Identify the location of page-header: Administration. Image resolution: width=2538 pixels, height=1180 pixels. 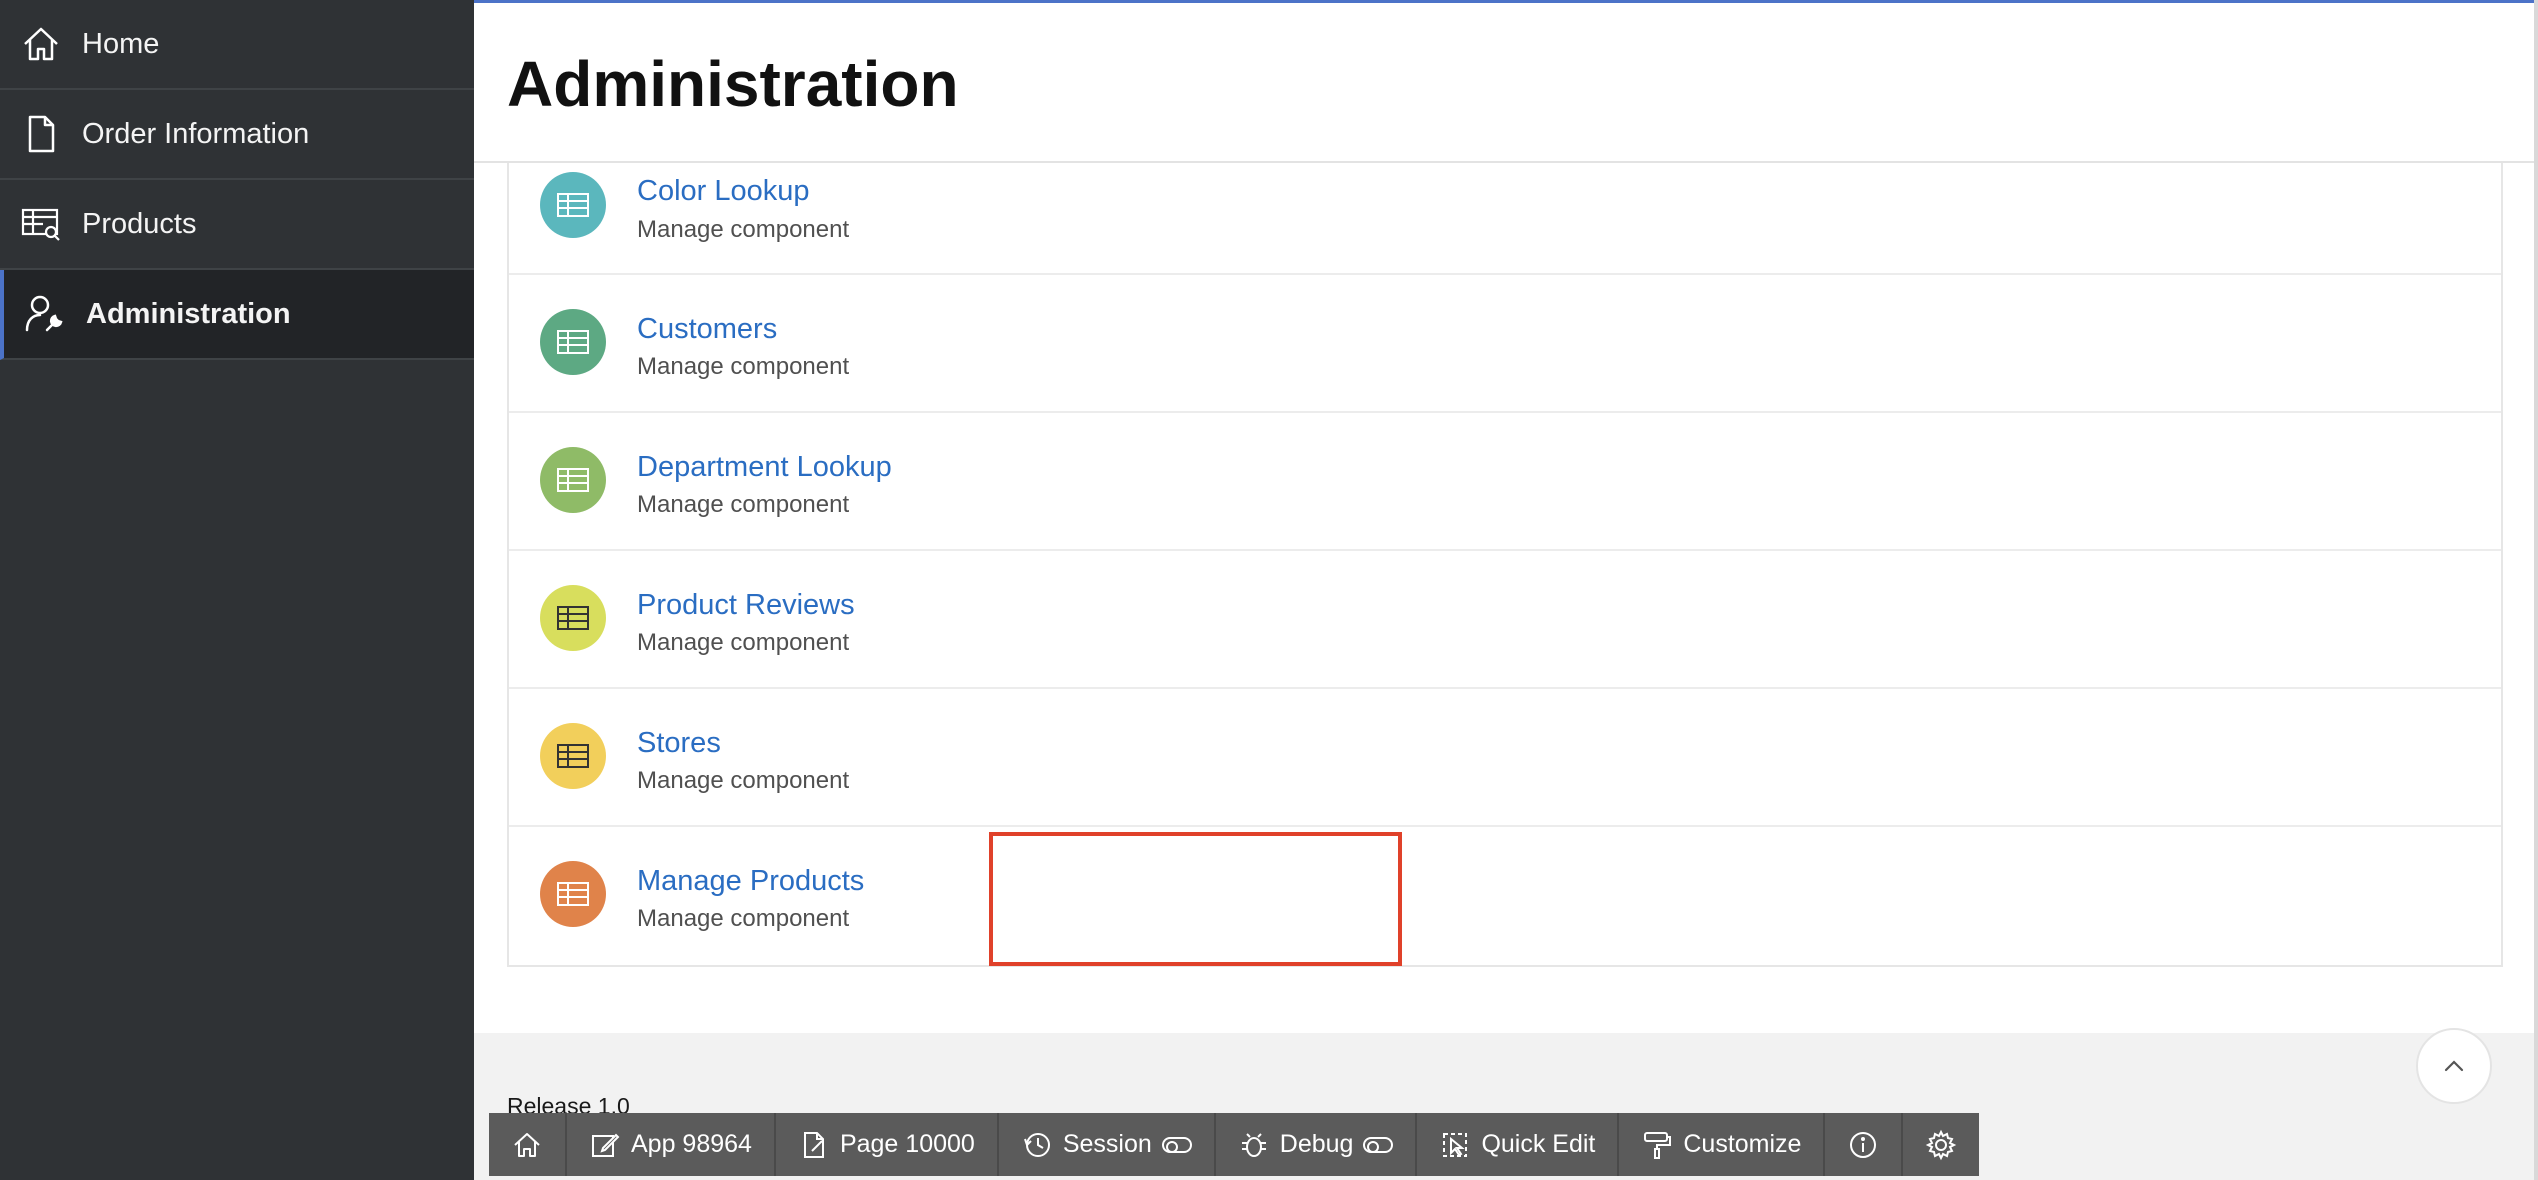
(1504, 81).